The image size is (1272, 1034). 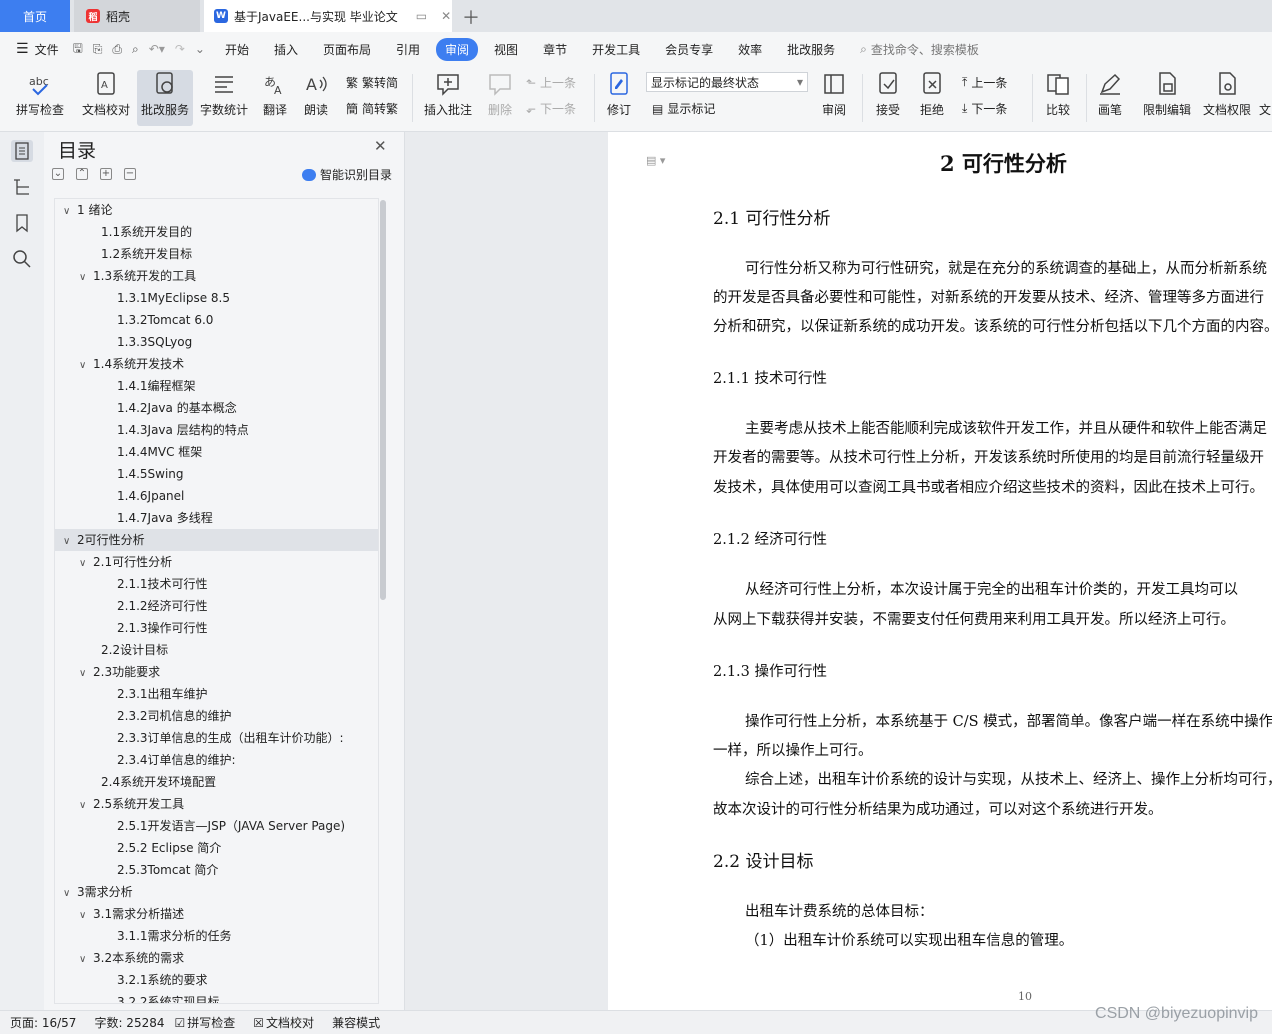 What do you see at coordinates (180, 49) in the screenshot?
I see `redo-icon: ↷` at bounding box center [180, 49].